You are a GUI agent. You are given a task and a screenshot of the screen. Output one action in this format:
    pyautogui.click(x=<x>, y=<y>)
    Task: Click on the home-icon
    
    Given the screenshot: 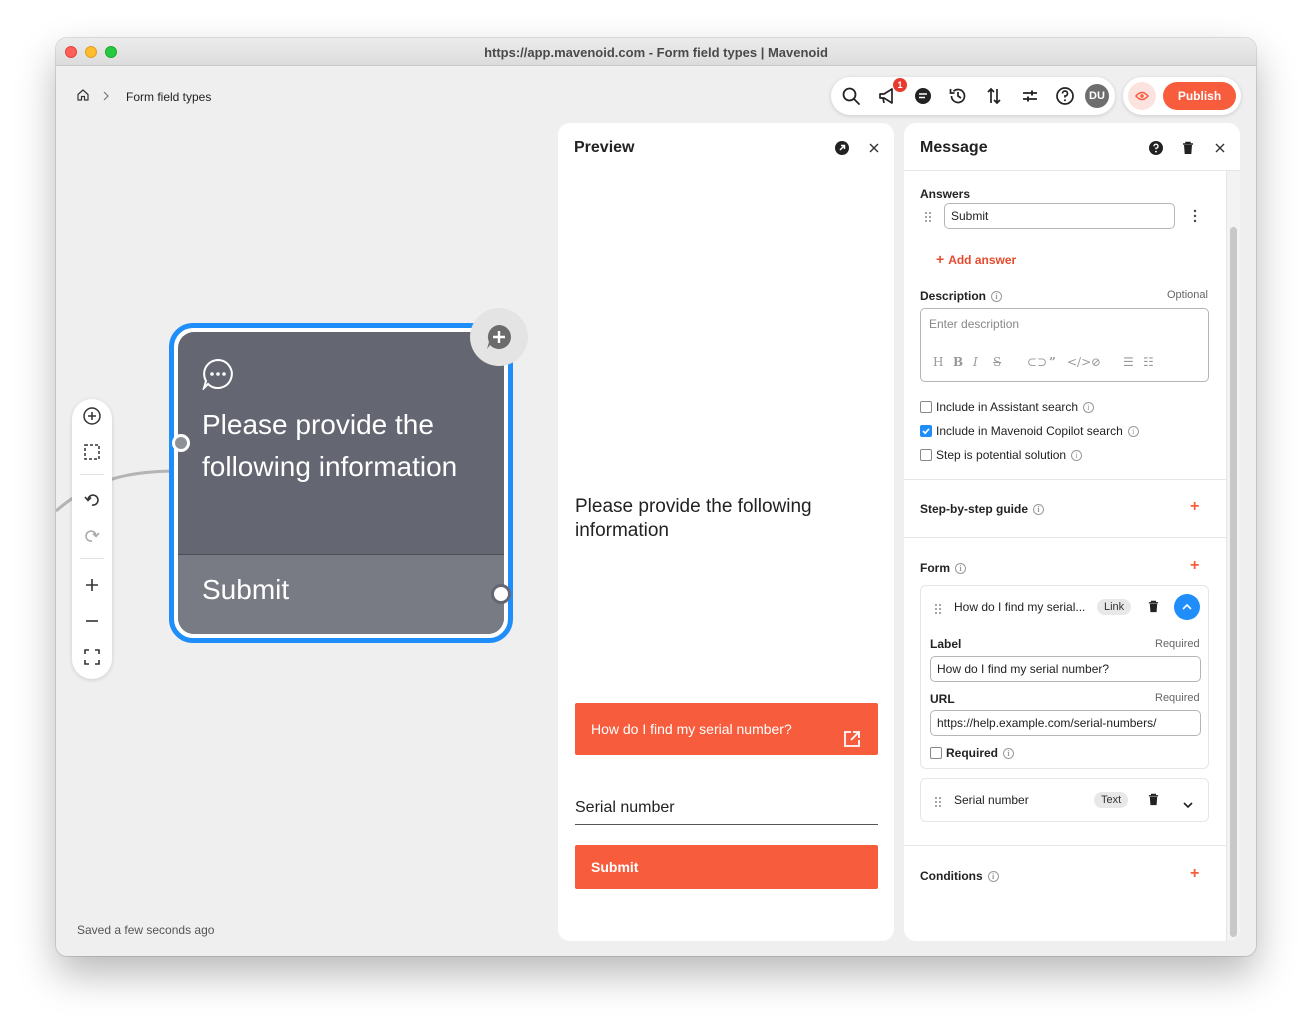 What is the action you would take?
    pyautogui.click(x=83, y=96)
    